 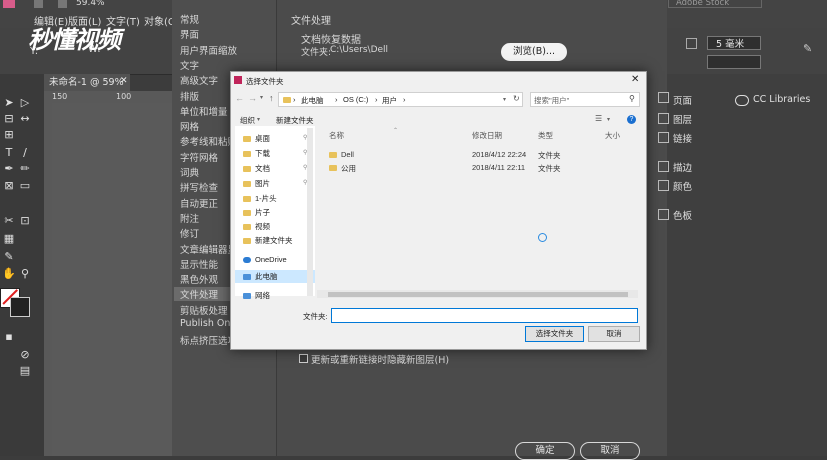 I want to click on address-dropdown-icon: ▾, so click(x=504, y=99).